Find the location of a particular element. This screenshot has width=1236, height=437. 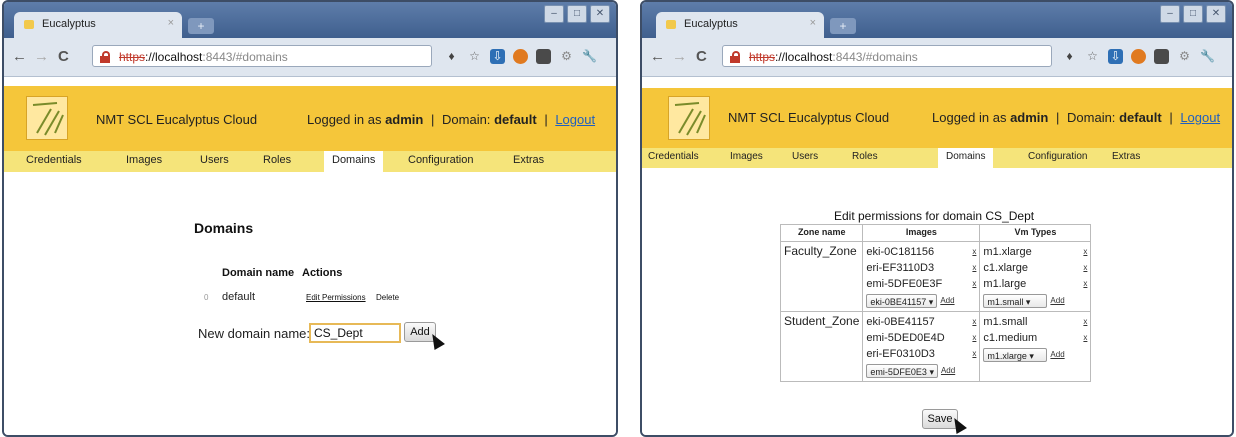

column-vm-types: Vm Types is located at coordinates (1035, 233).